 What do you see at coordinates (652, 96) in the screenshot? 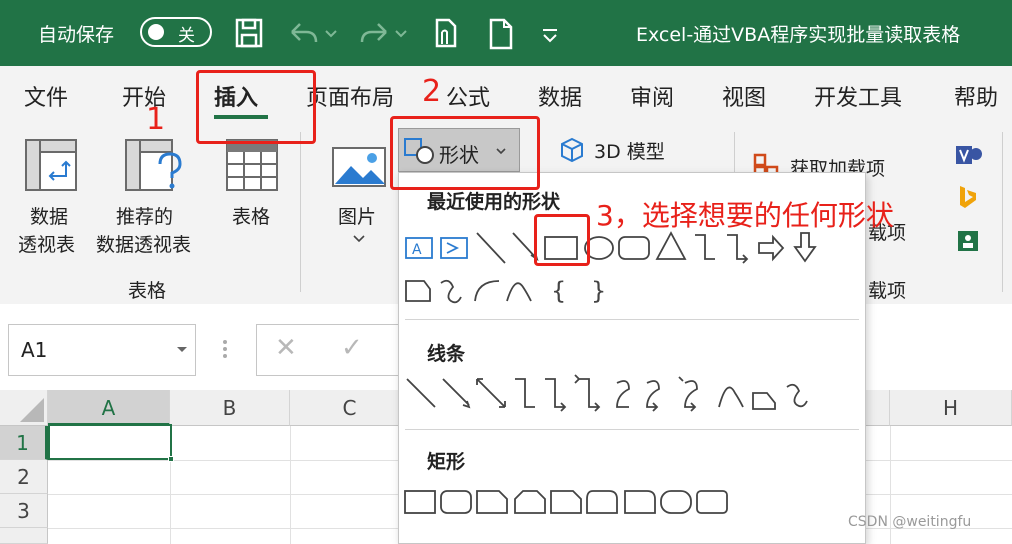
I see `tab-review: 审阅` at bounding box center [652, 96].